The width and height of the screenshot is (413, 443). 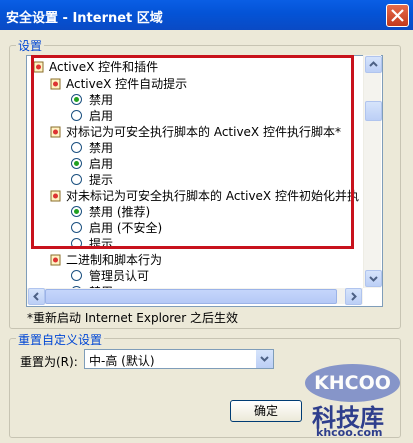 What do you see at coordinates (191, 296) in the screenshot?
I see `horizontal-scroll-thumb` at bounding box center [191, 296].